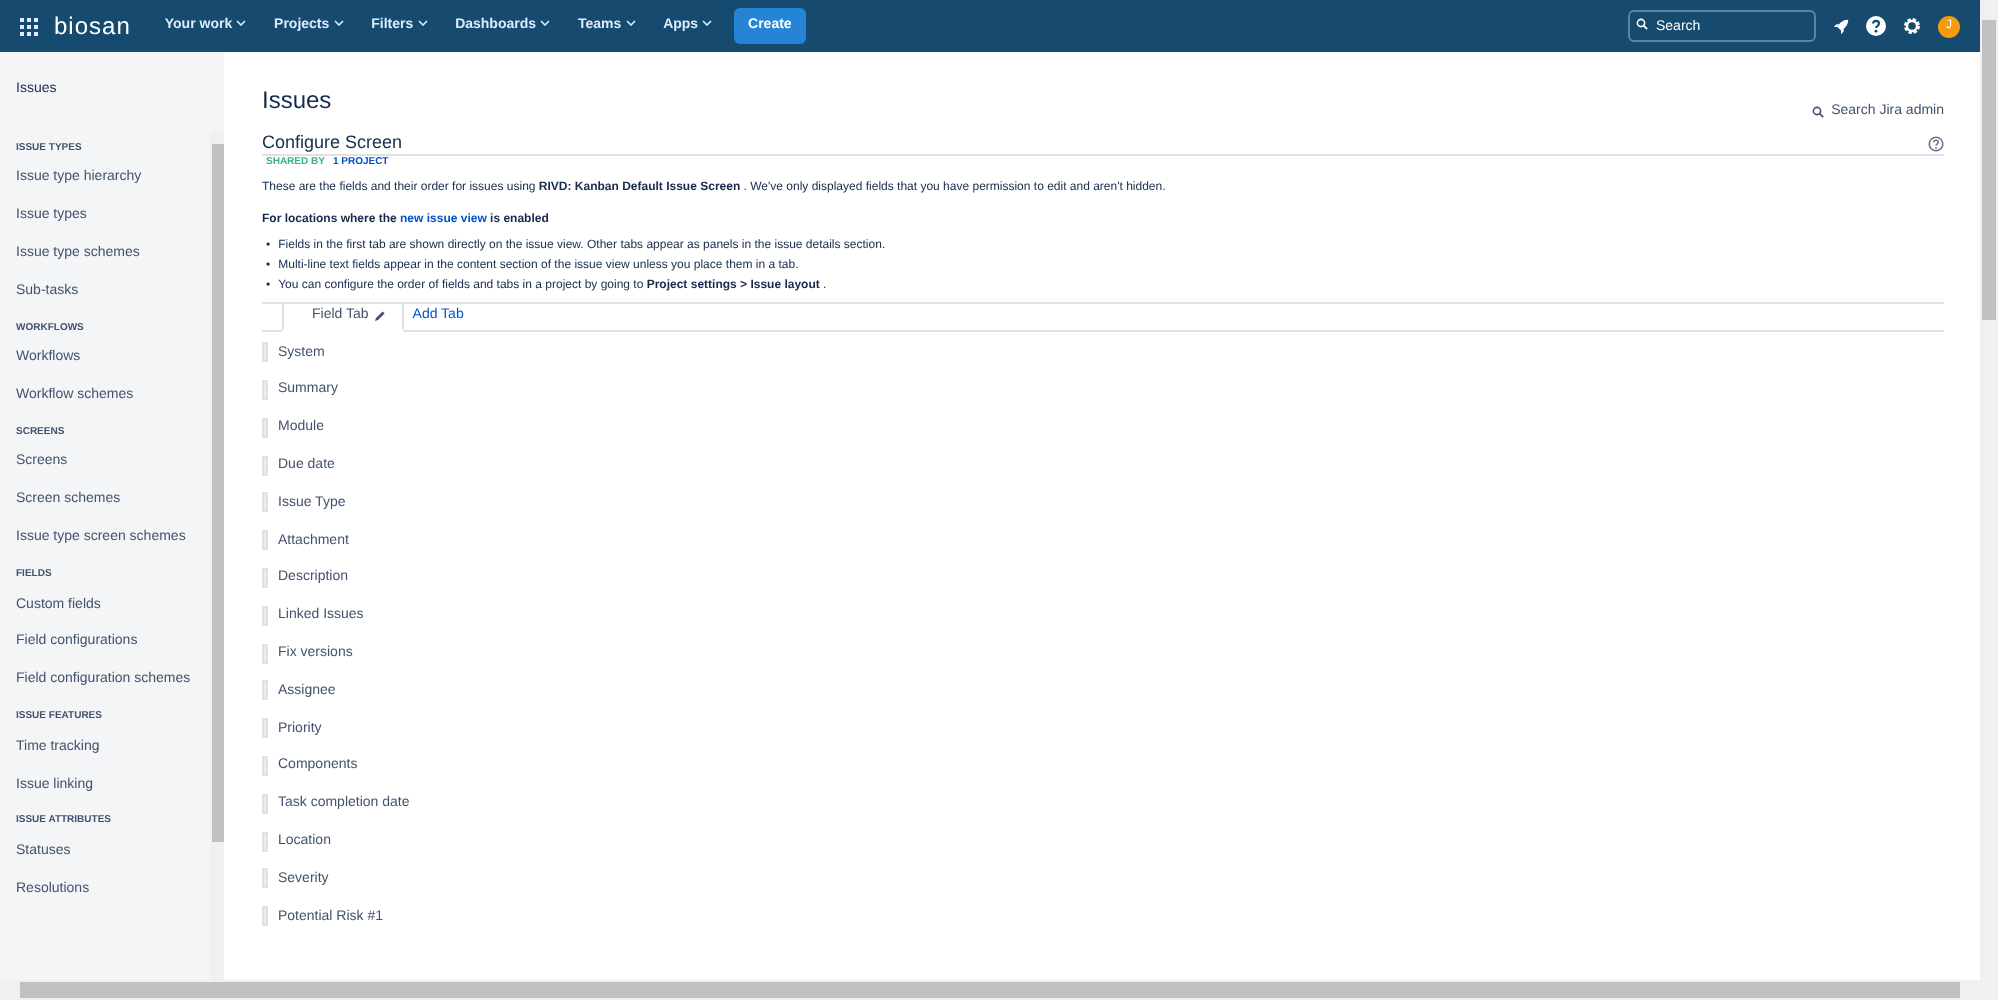 This screenshot has width=1998, height=1000. Describe the element at coordinates (92, 26) in the screenshot. I see `logo: biosan` at that location.